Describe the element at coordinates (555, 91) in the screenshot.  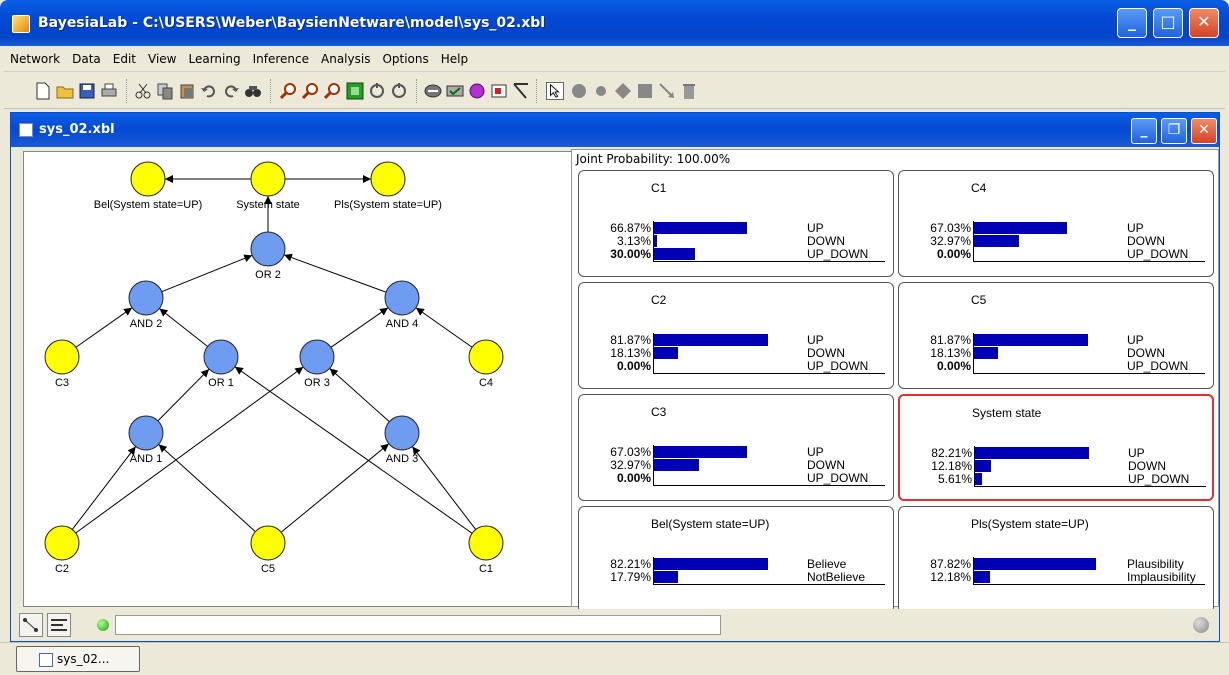
I see `selection-pointer-icon` at that location.